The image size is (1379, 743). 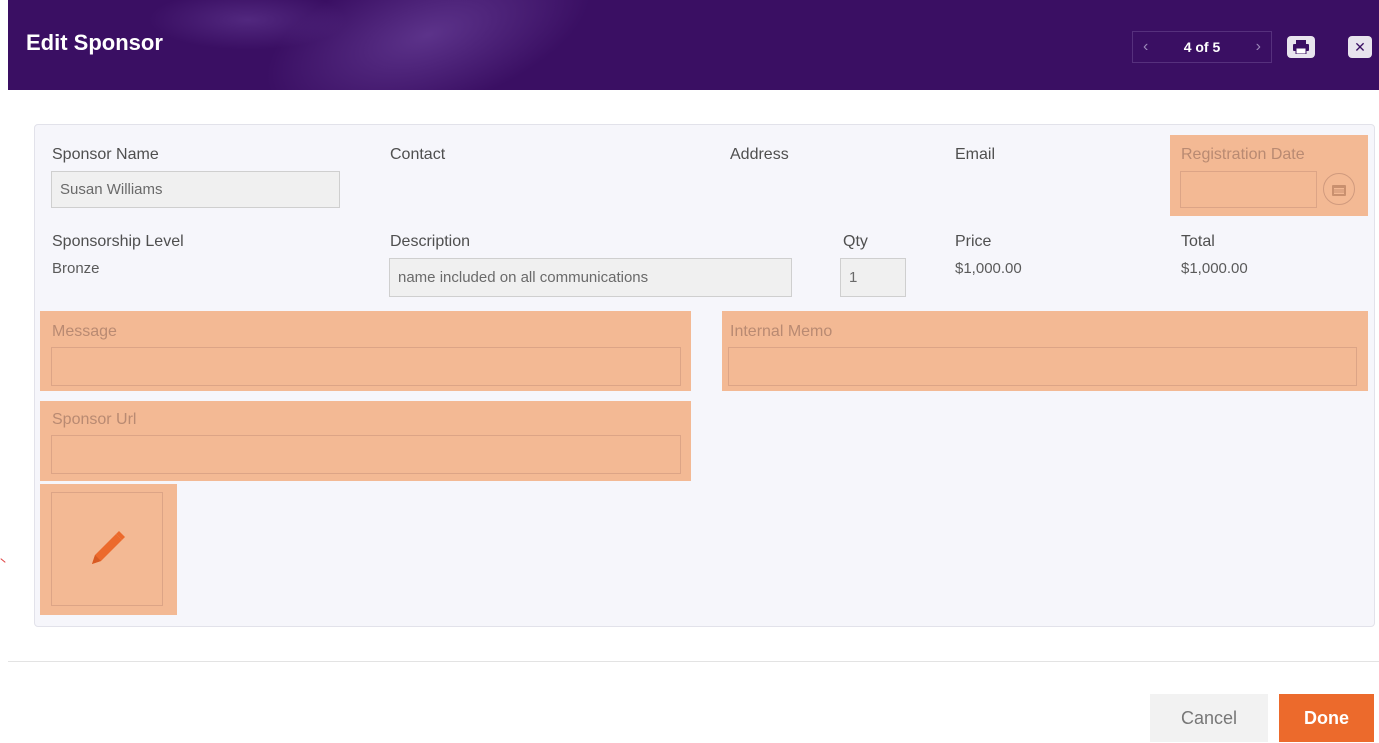 What do you see at coordinates (430, 241) in the screenshot?
I see `description-label: Description` at bounding box center [430, 241].